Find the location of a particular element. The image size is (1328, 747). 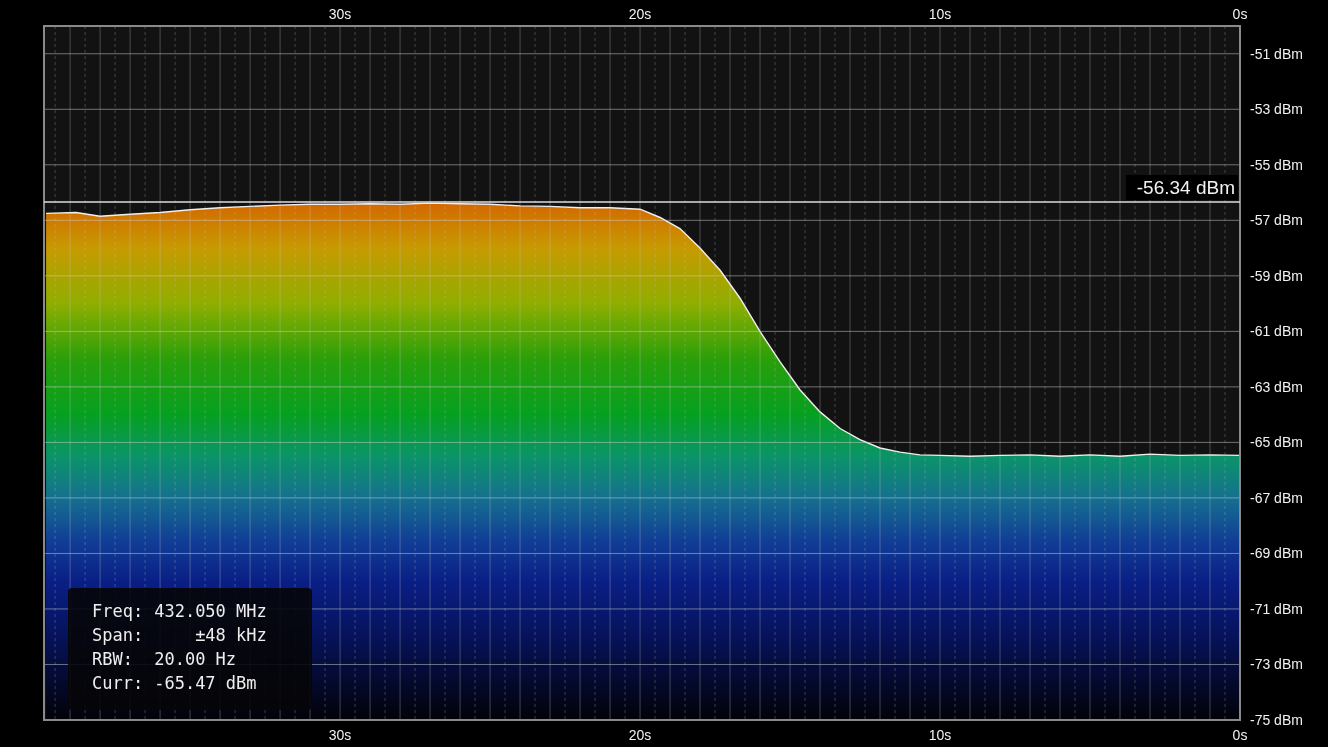

info-label: Freq: is located at coordinates (118, 611).